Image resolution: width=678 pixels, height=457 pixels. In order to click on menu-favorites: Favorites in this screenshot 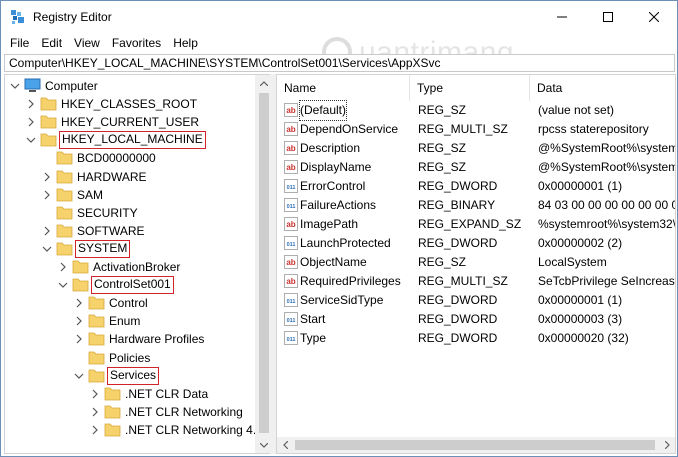, I will do `click(136, 43)`.